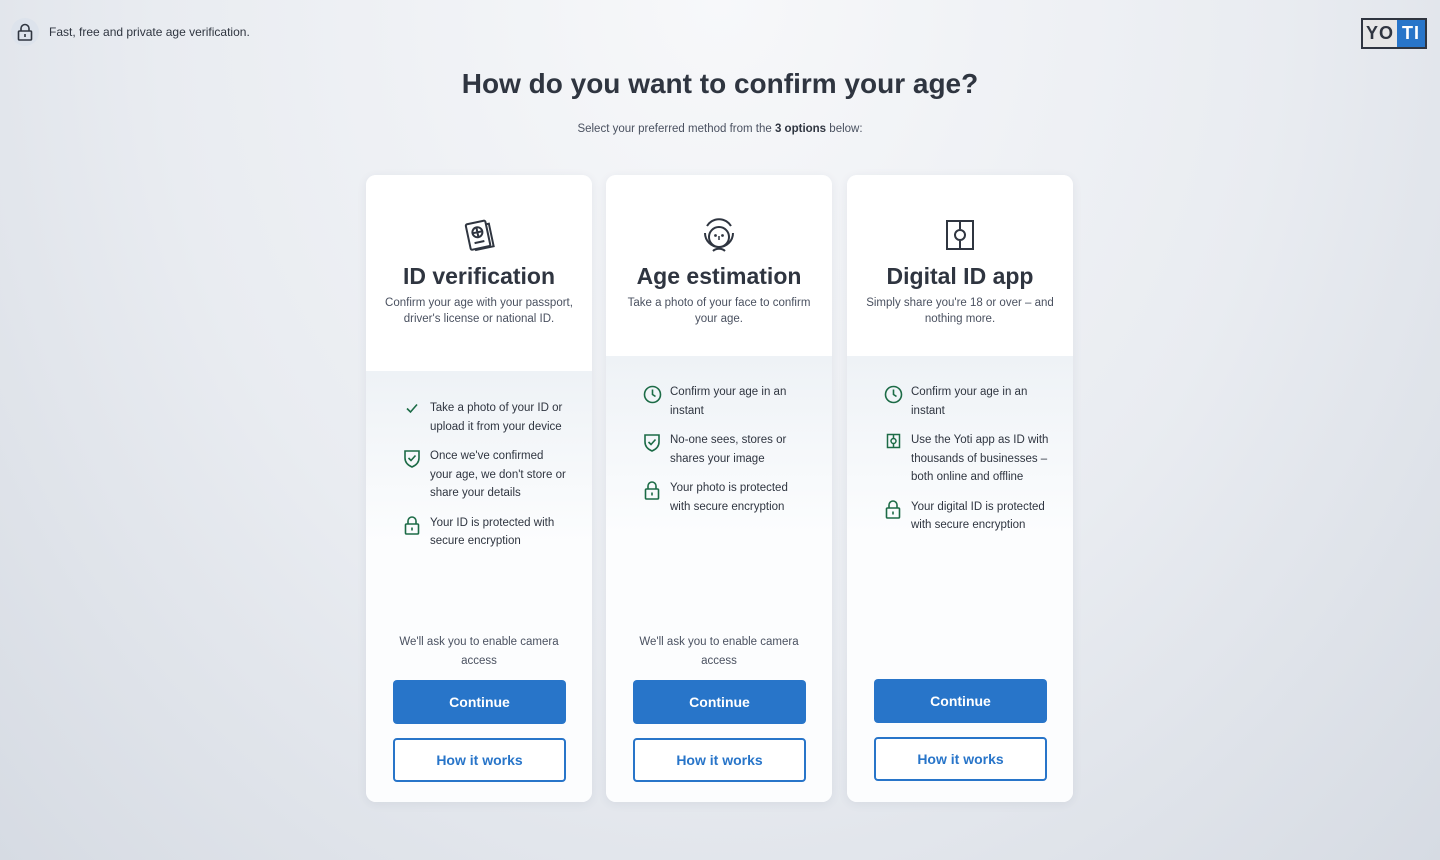 This screenshot has width=1440, height=860. What do you see at coordinates (479, 276) in the screenshot?
I see `card-title: ID verification` at bounding box center [479, 276].